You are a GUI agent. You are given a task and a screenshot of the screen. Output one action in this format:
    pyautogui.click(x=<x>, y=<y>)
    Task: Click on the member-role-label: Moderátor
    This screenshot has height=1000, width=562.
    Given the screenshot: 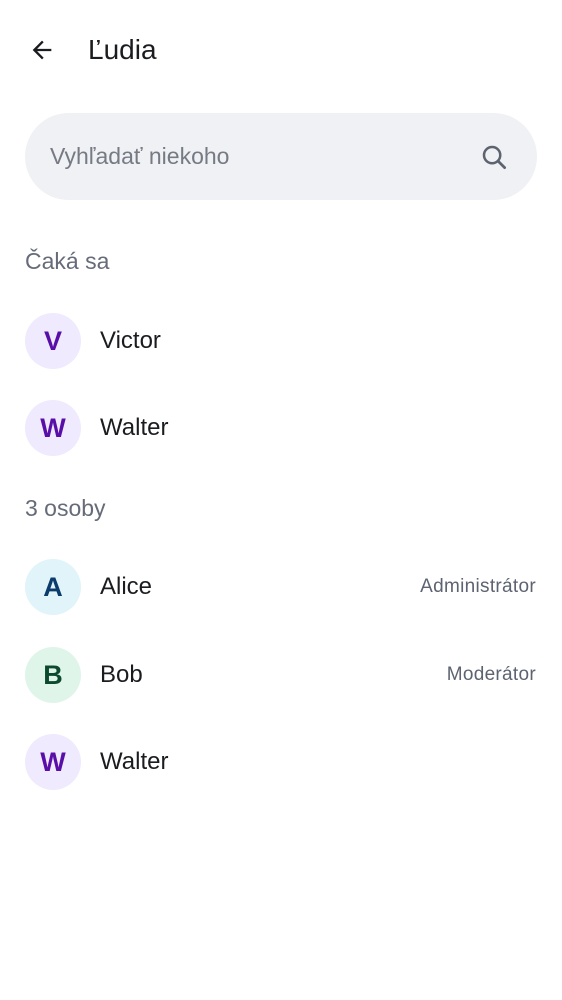 What is the action you would take?
    pyautogui.click(x=491, y=674)
    